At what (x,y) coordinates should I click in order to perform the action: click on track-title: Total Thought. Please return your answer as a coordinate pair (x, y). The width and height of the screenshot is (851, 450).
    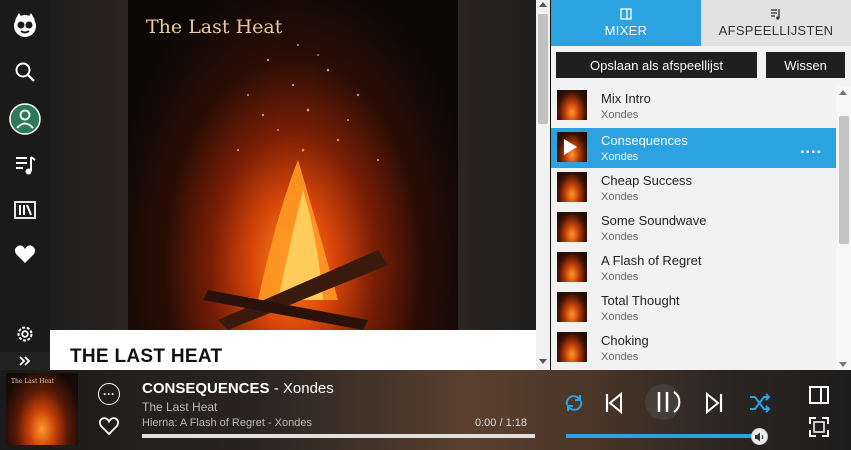
    Looking at the image, I should click on (640, 300).